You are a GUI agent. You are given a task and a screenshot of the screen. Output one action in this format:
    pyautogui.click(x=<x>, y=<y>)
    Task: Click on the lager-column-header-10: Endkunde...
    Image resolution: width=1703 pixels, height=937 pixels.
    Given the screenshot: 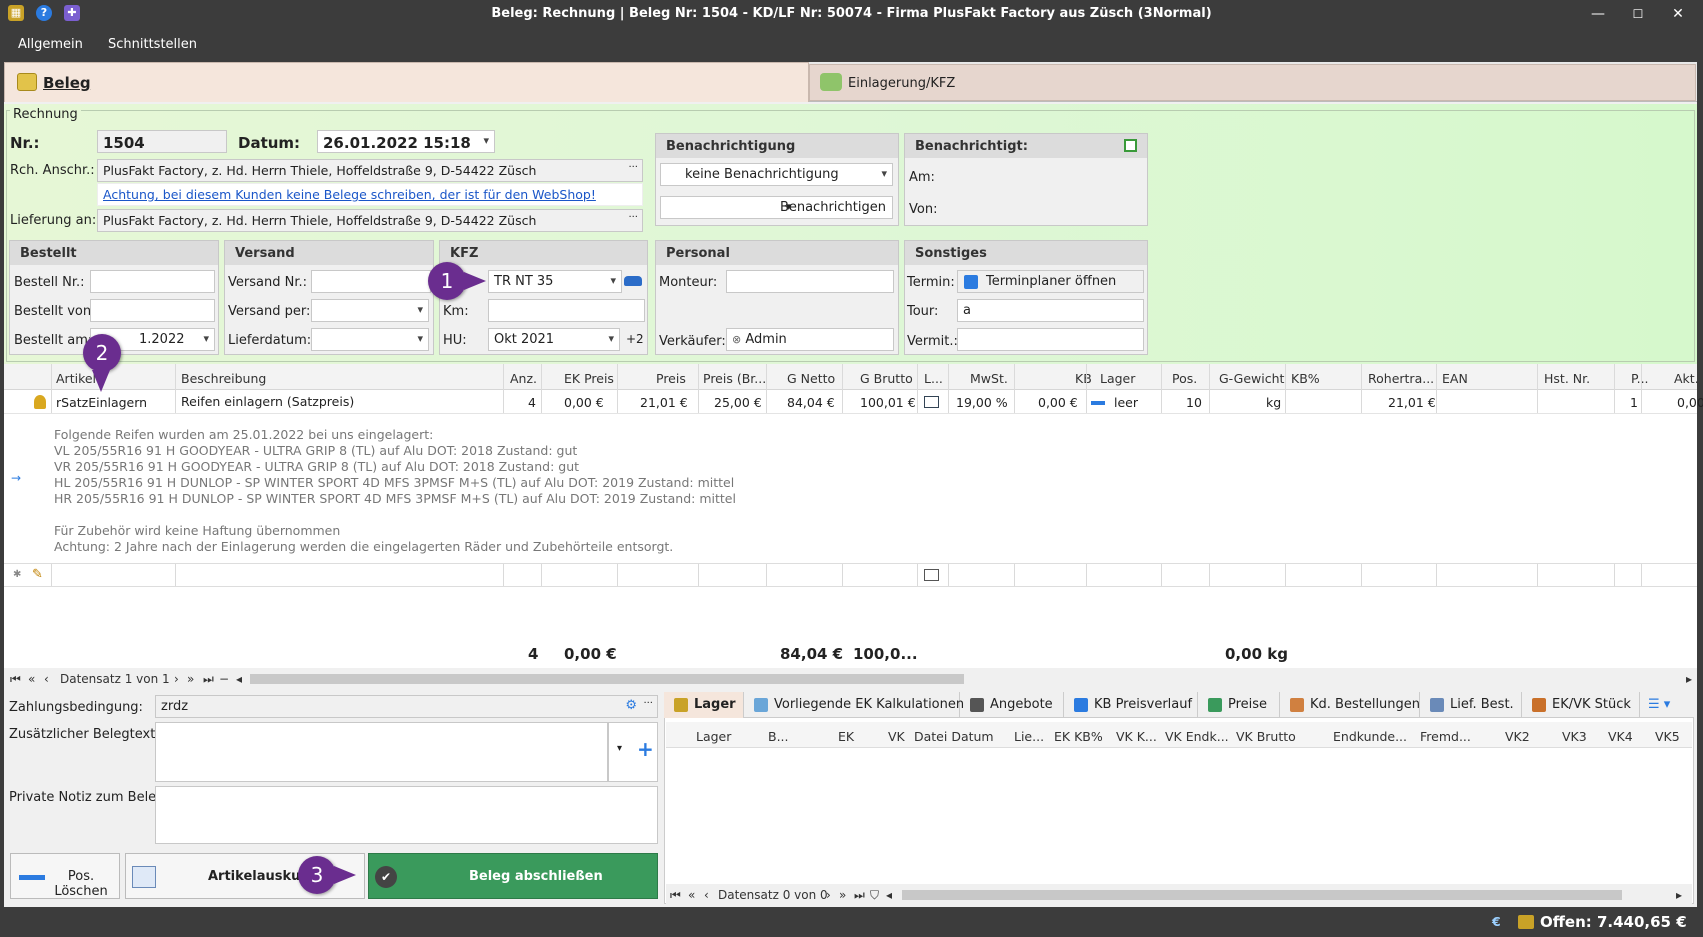 What is the action you would take?
    pyautogui.click(x=1370, y=736)
    